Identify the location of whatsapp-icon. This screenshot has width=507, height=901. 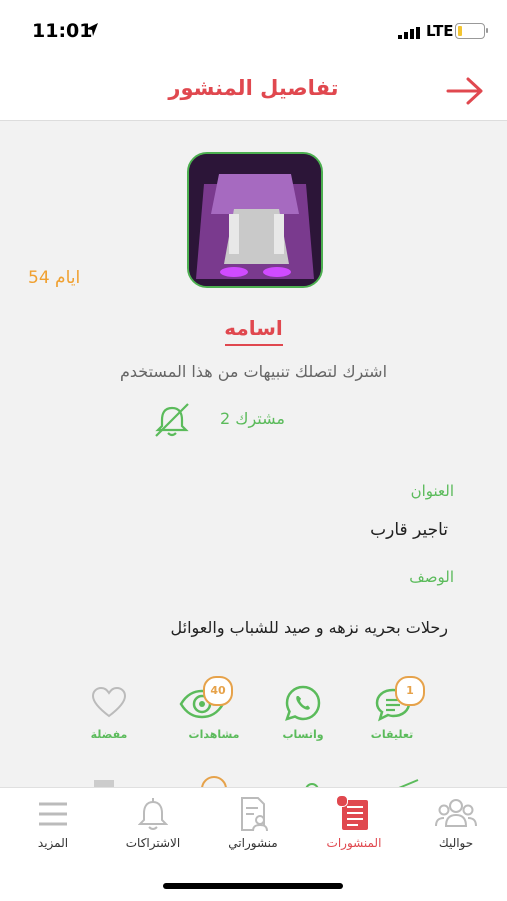
(303, 703).